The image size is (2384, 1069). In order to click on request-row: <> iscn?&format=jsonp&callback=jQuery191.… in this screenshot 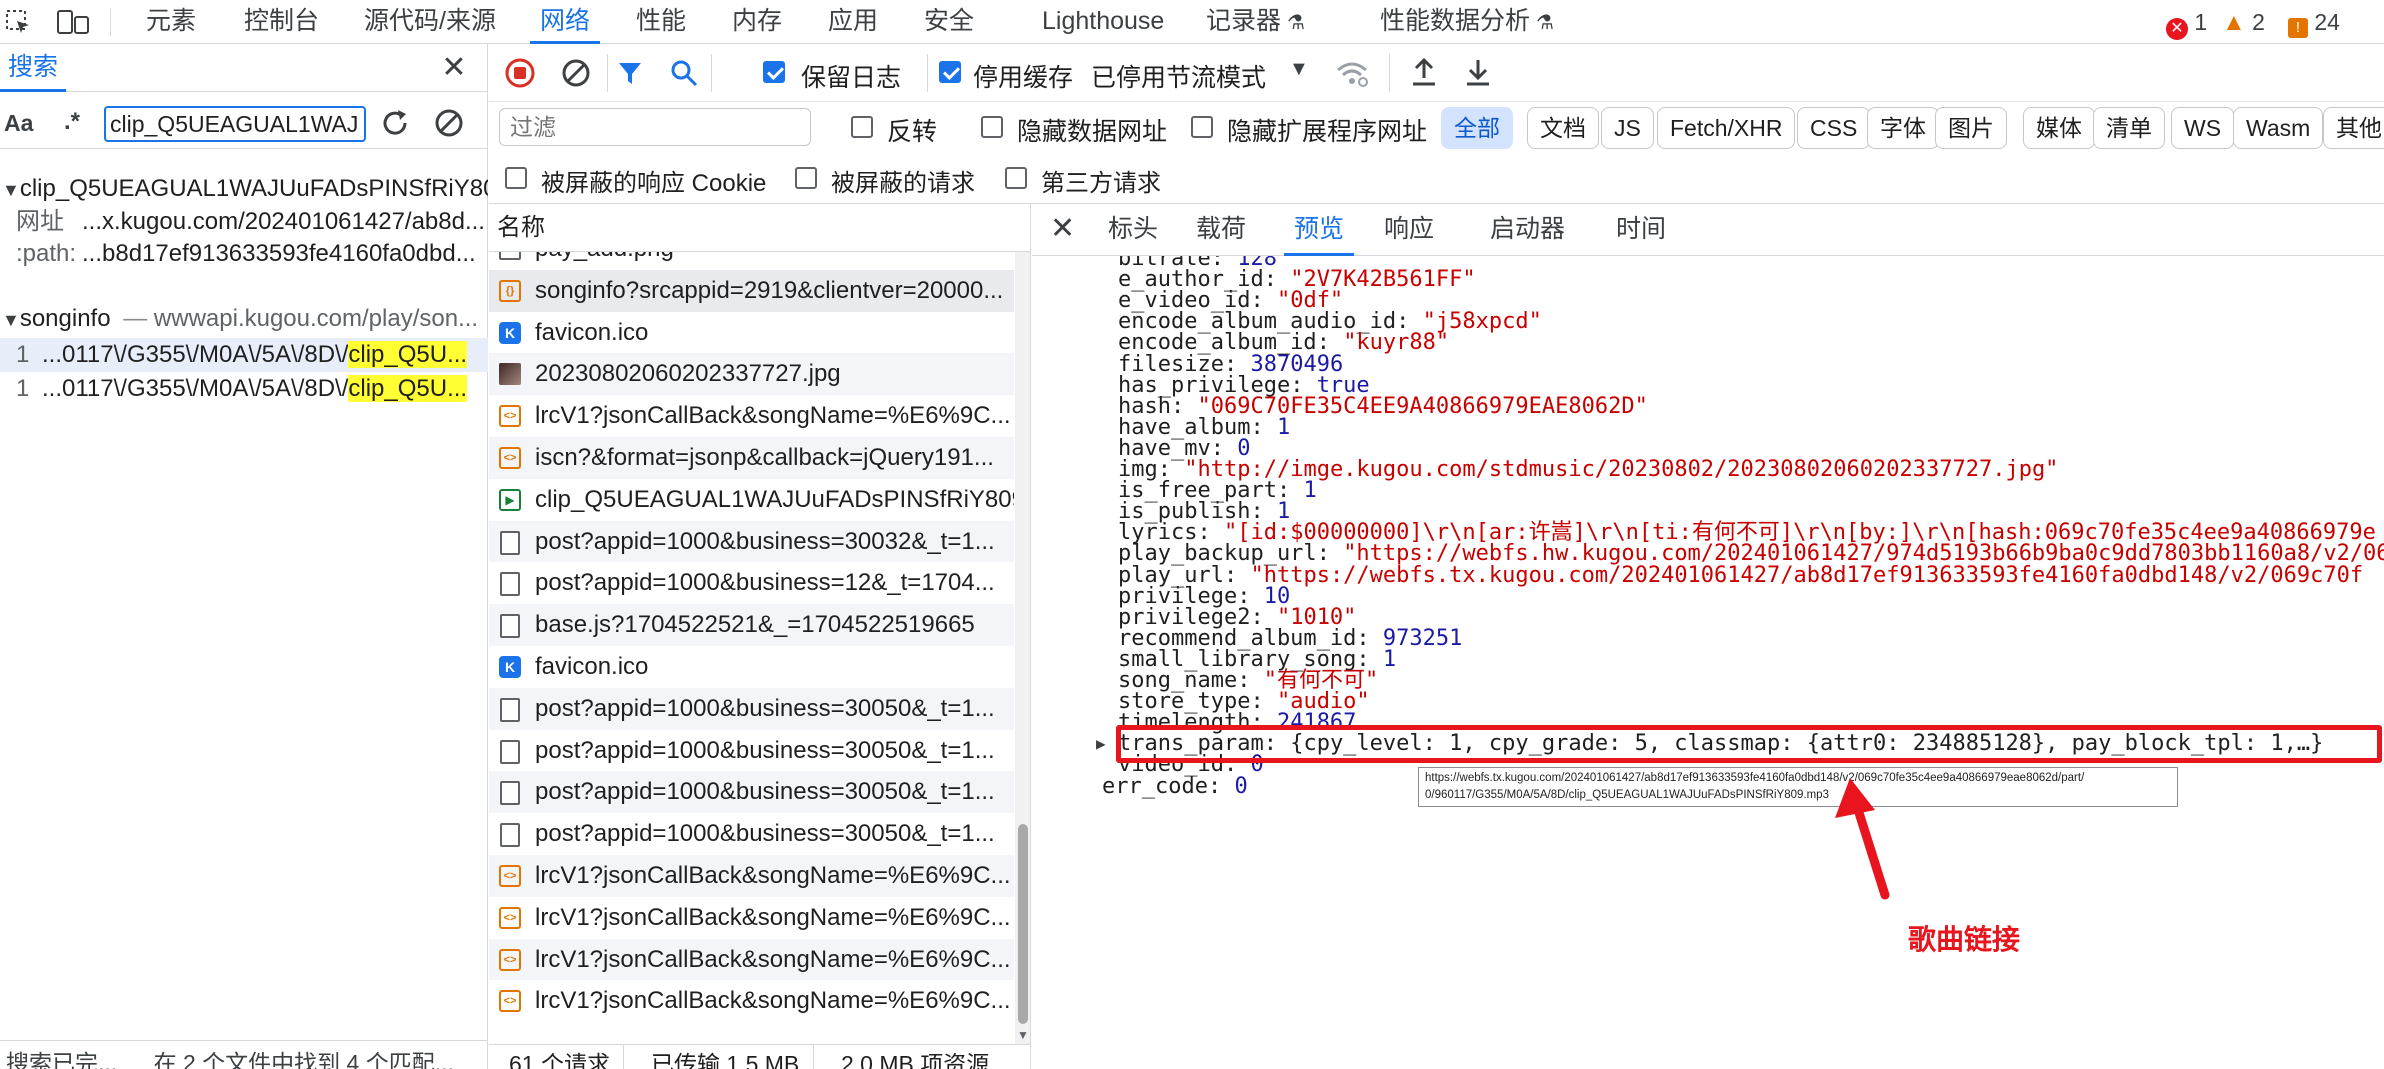, I will do `click(751, 458)`.